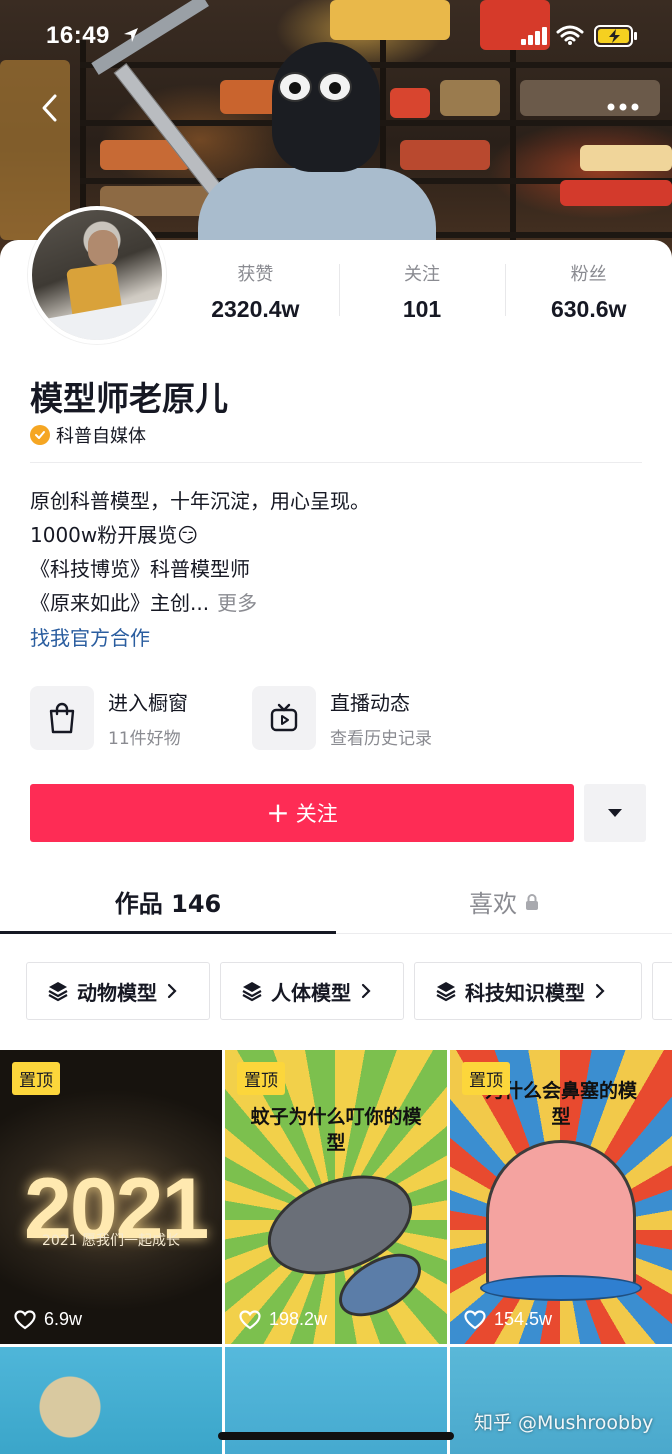  I want to click on feature-live: 直播动态 查看历史记录, so click(363, 718).